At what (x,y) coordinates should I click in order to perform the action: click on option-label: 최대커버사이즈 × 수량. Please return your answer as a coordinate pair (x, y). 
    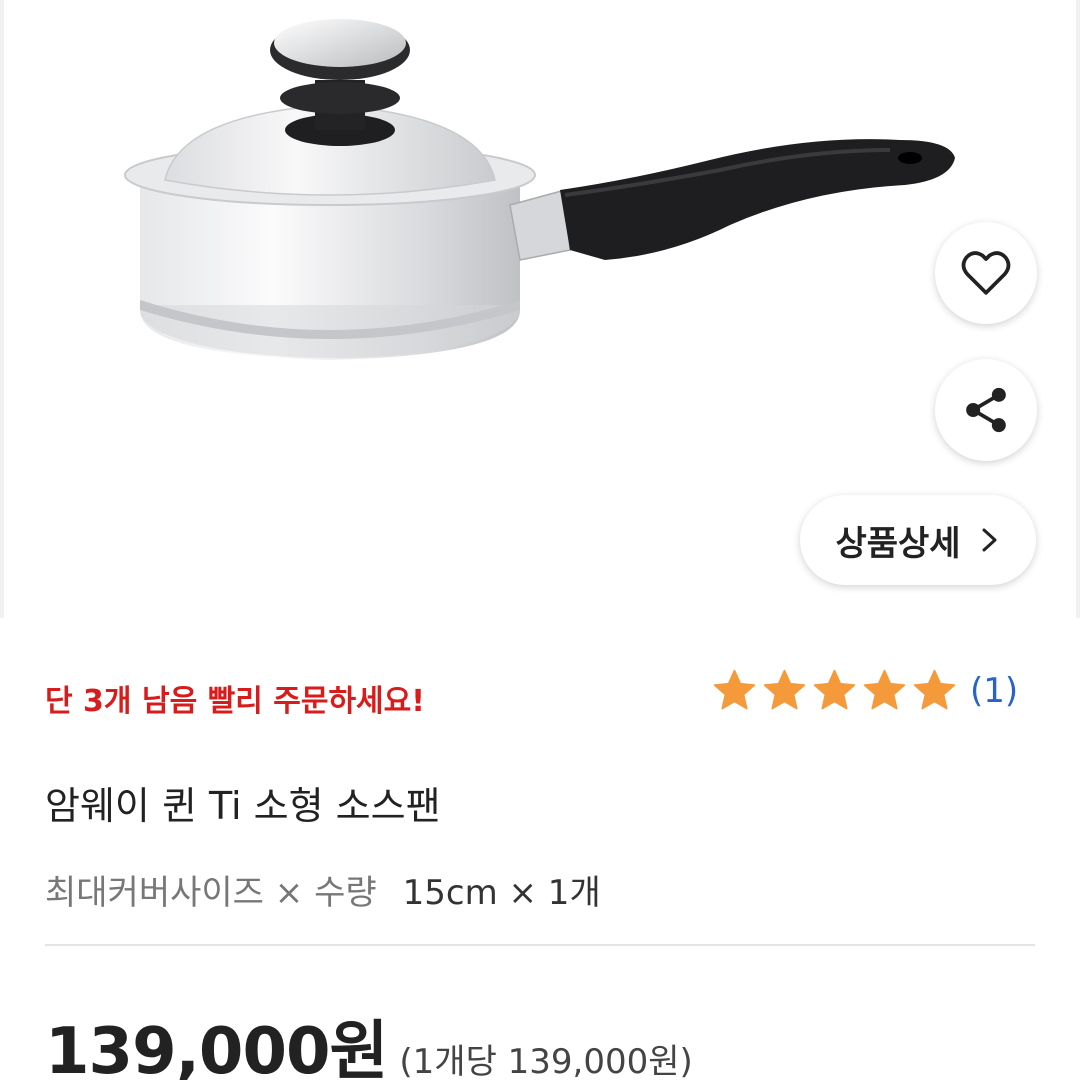
    Looking at the image, I should click on (211, 893).